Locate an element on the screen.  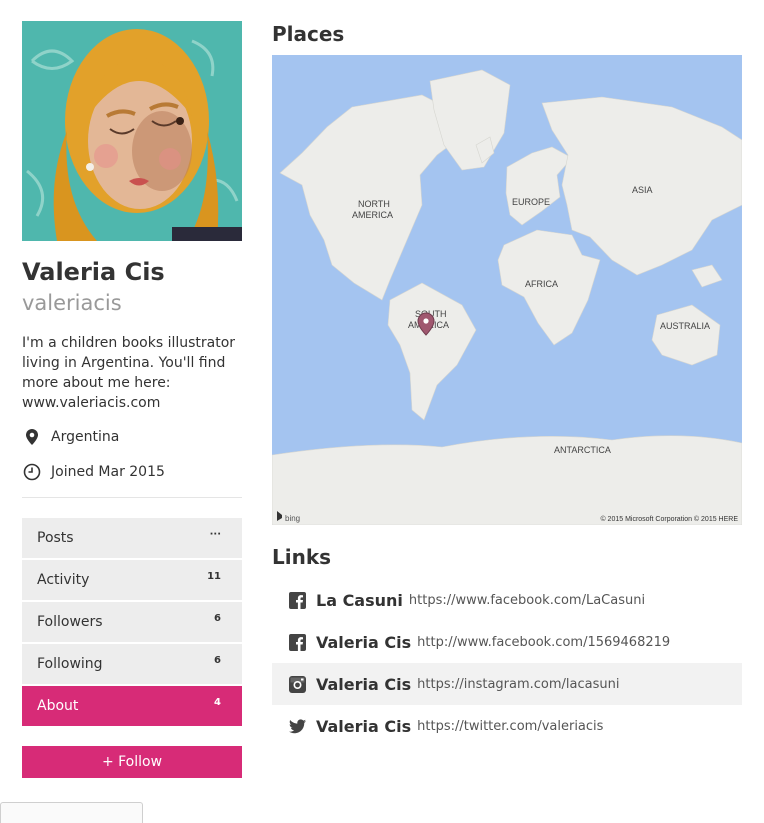
nav-item-count: 4 is located at coordinates (217, 702).